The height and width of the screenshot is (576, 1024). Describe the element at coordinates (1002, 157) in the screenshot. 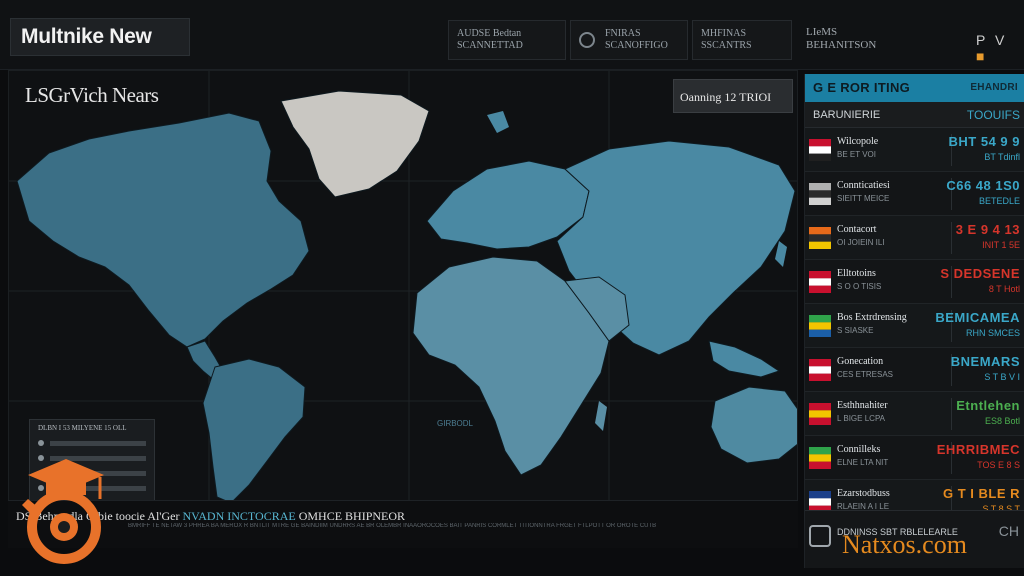

I see `list-item-subvalue: BT Tdinfl` at that location.